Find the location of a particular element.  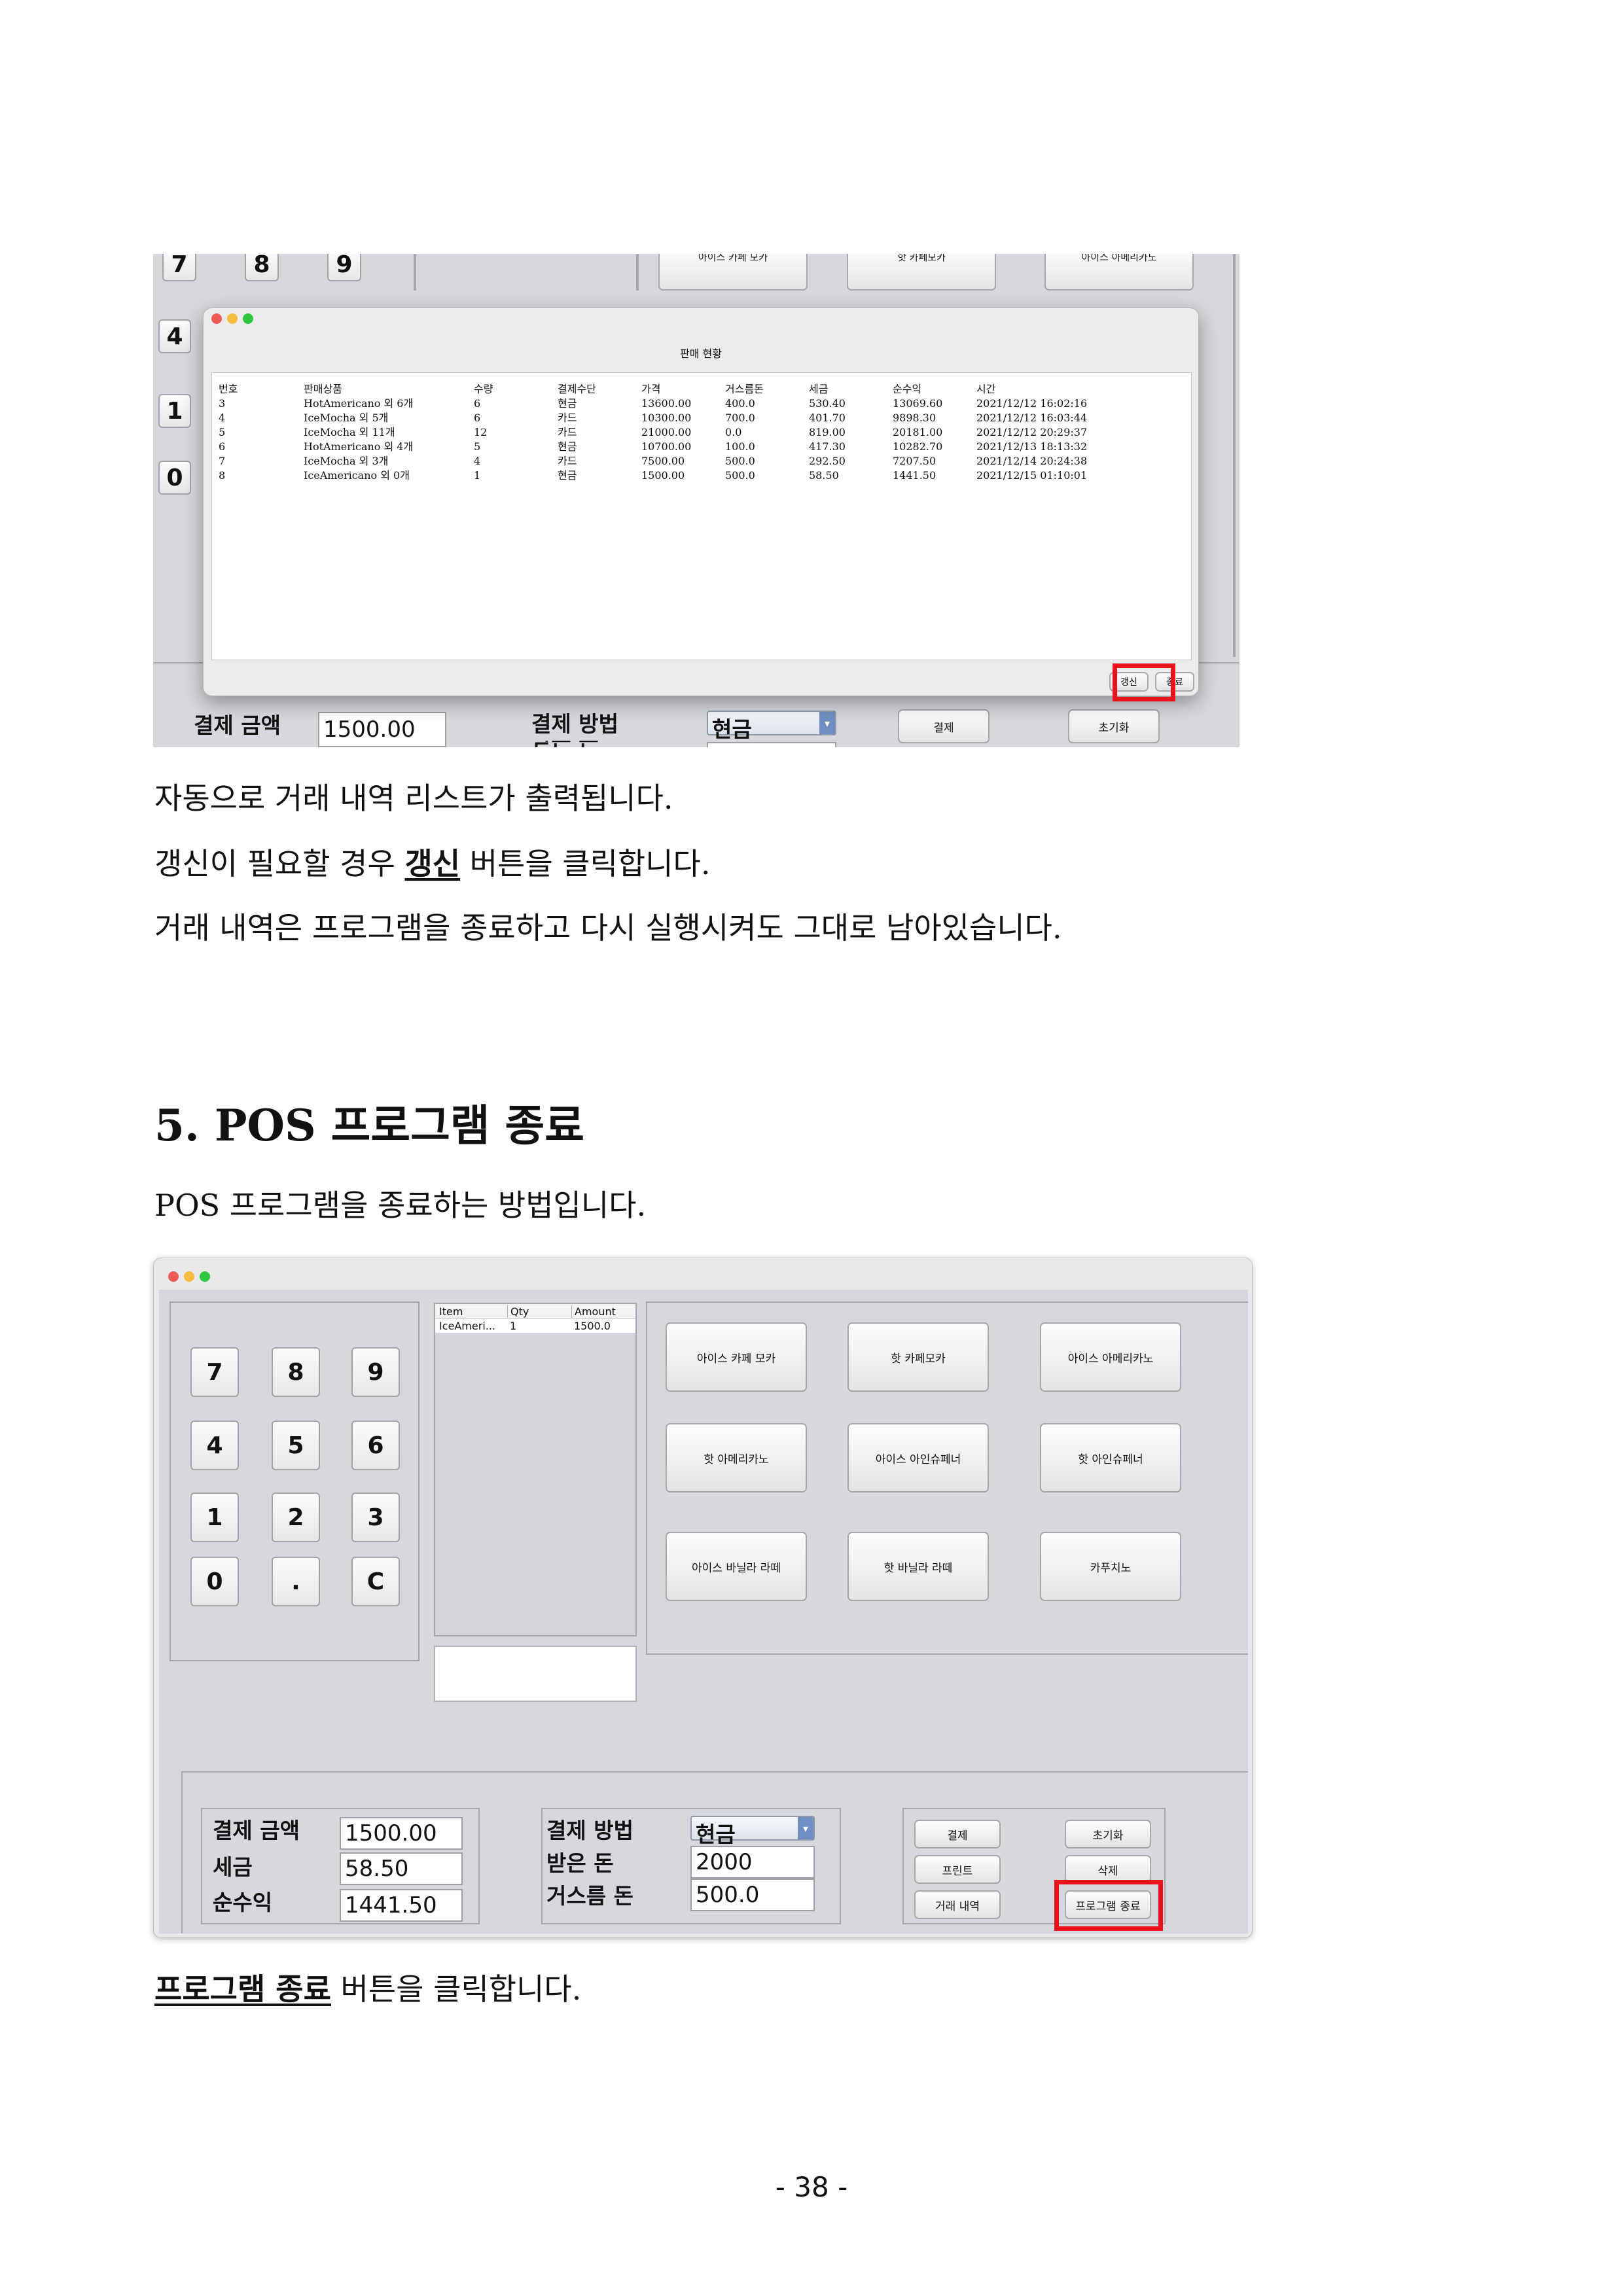

keypad-key-5: 5 is located at coordinates (296, 1445).